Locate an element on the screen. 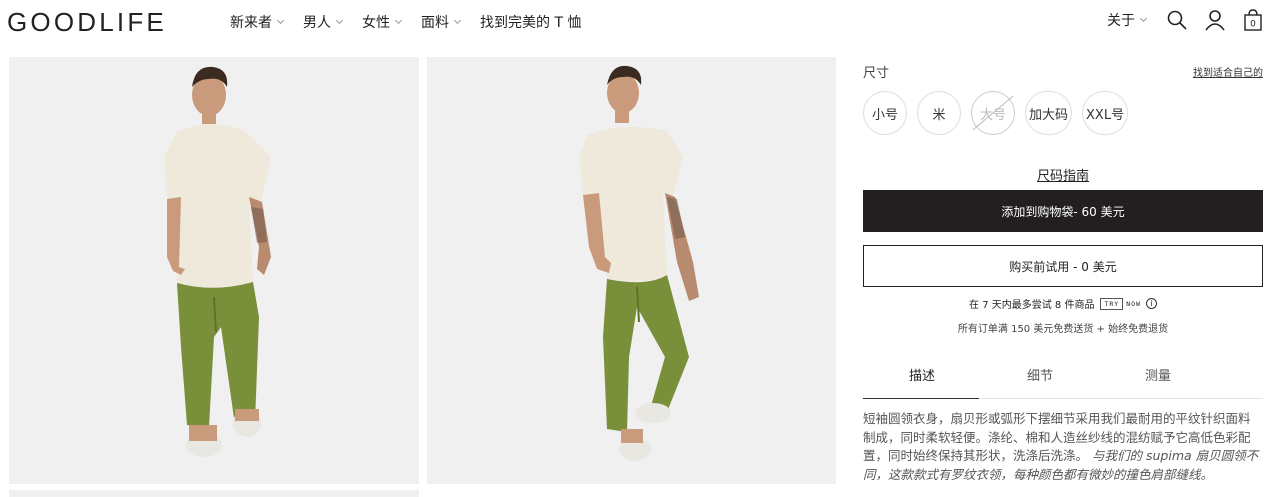 This screenshot has width=1268, height=497. nav-item-fabrics: 面料 is located at coordinates (441, 22).